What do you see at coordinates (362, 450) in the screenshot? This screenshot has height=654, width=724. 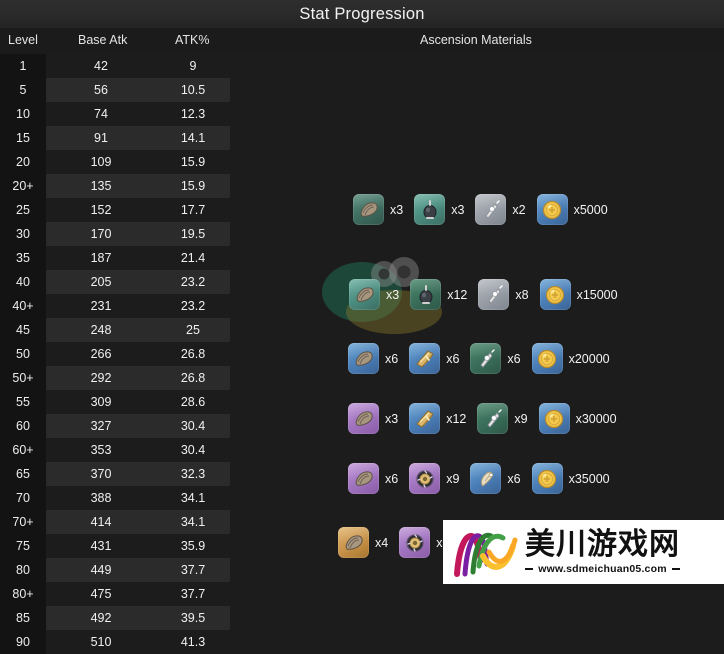 I see `table-row: 60+ 353 30.4` at bounding box center [362, 450].